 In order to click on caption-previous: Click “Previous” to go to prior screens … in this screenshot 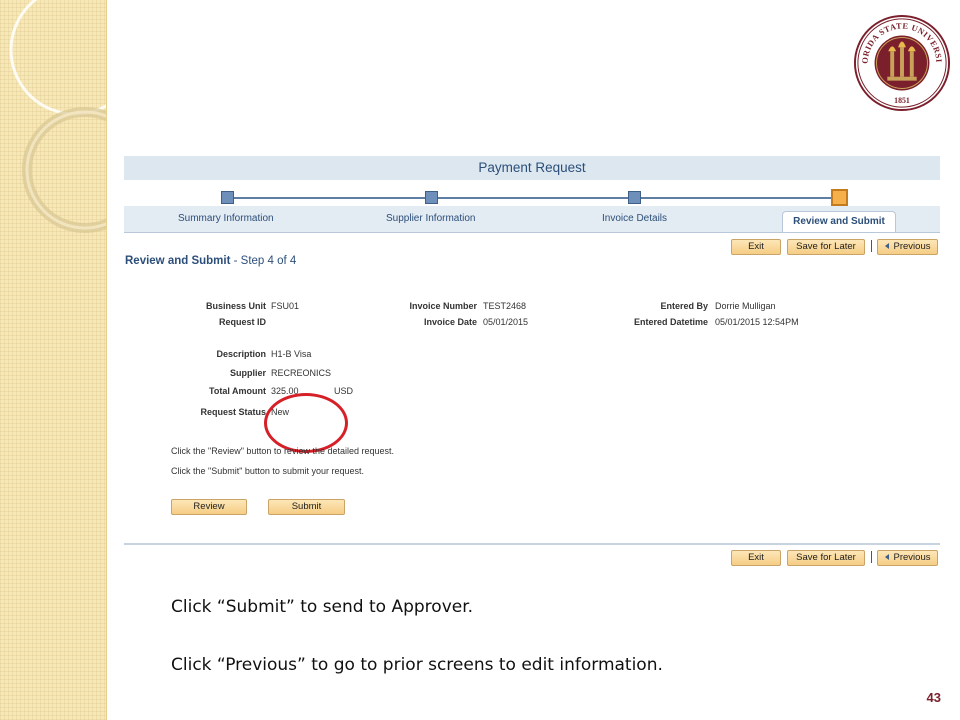, I will do `click(417, 665)`.